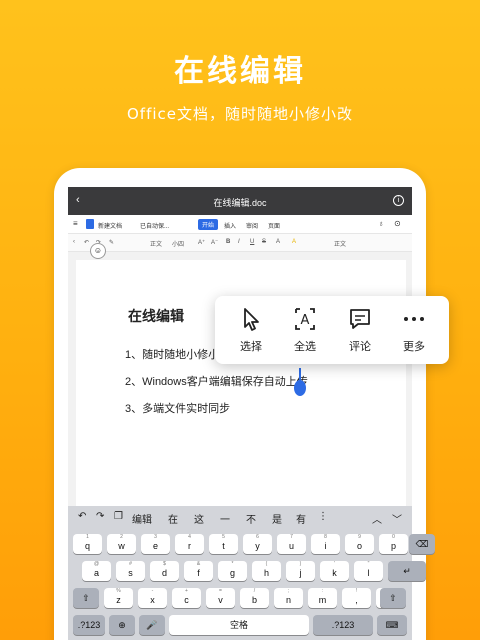 The image size is (480, 640). I want to click on key-k: ' k, so click(334, 571).